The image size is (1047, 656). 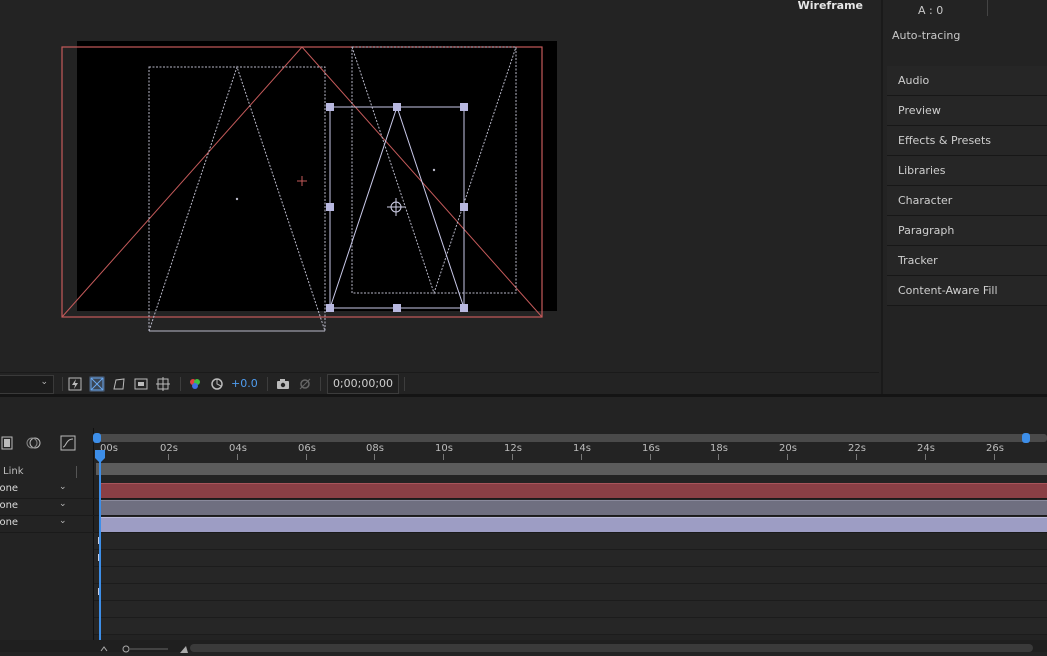 I want to click on show-snapshot-icon, so click(x=305, y=384).